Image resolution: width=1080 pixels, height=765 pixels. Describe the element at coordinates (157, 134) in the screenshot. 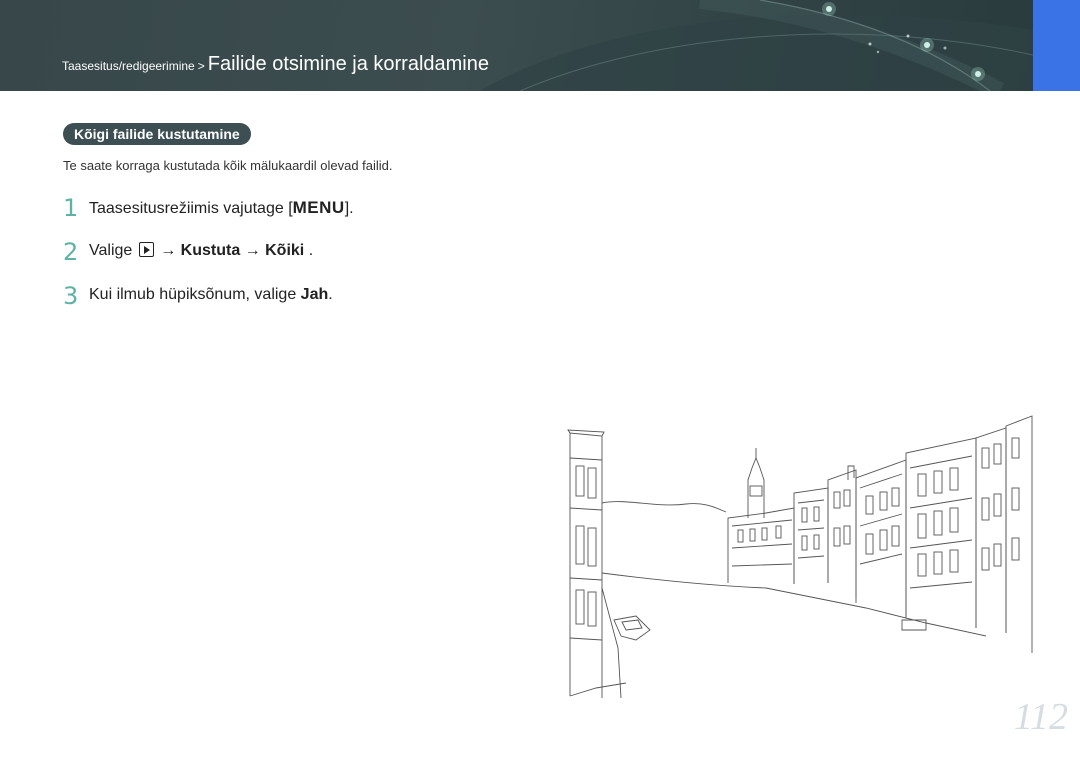

I see `section-heading: Kõigi failide kustutamine` at that location.